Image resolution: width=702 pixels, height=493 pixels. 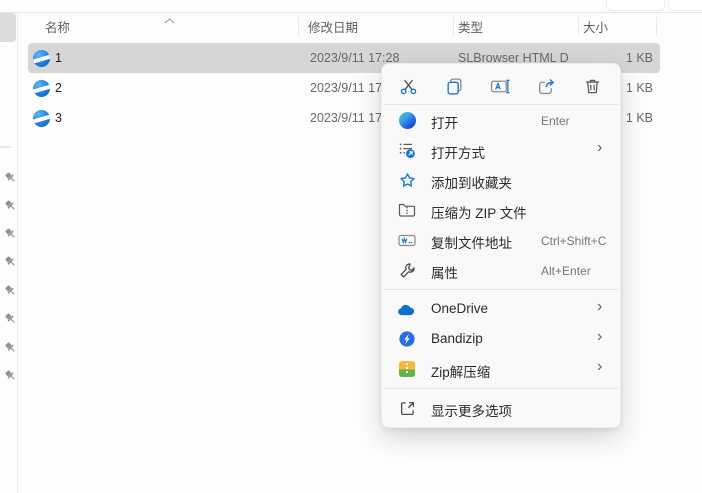 I want to click on zip-folder-icon, so click(x=407, y=210).